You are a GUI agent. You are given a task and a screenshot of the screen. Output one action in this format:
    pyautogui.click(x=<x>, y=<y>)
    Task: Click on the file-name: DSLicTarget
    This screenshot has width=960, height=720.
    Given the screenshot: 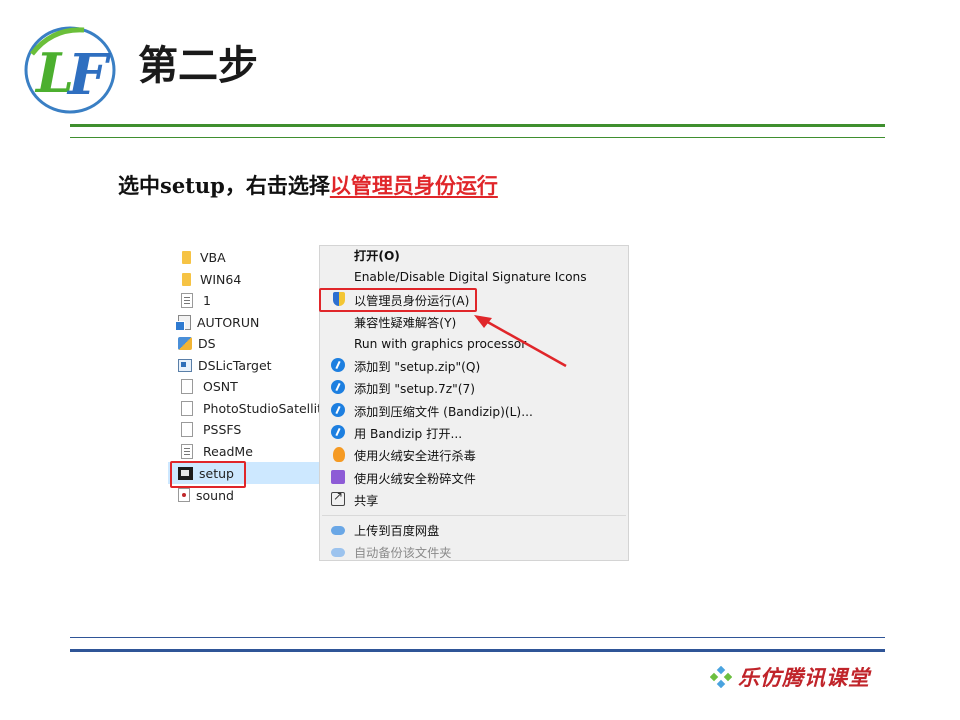 What is the action you would take?
    pyautogui.click(x=235, y=365)
    